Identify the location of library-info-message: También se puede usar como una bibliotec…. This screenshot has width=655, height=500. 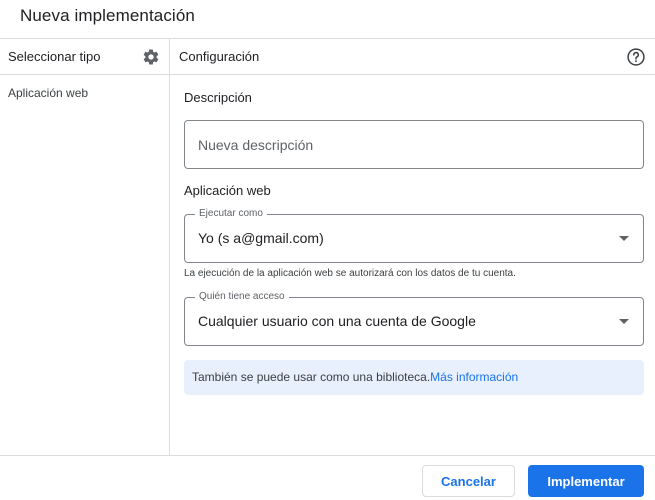
(311, 377).